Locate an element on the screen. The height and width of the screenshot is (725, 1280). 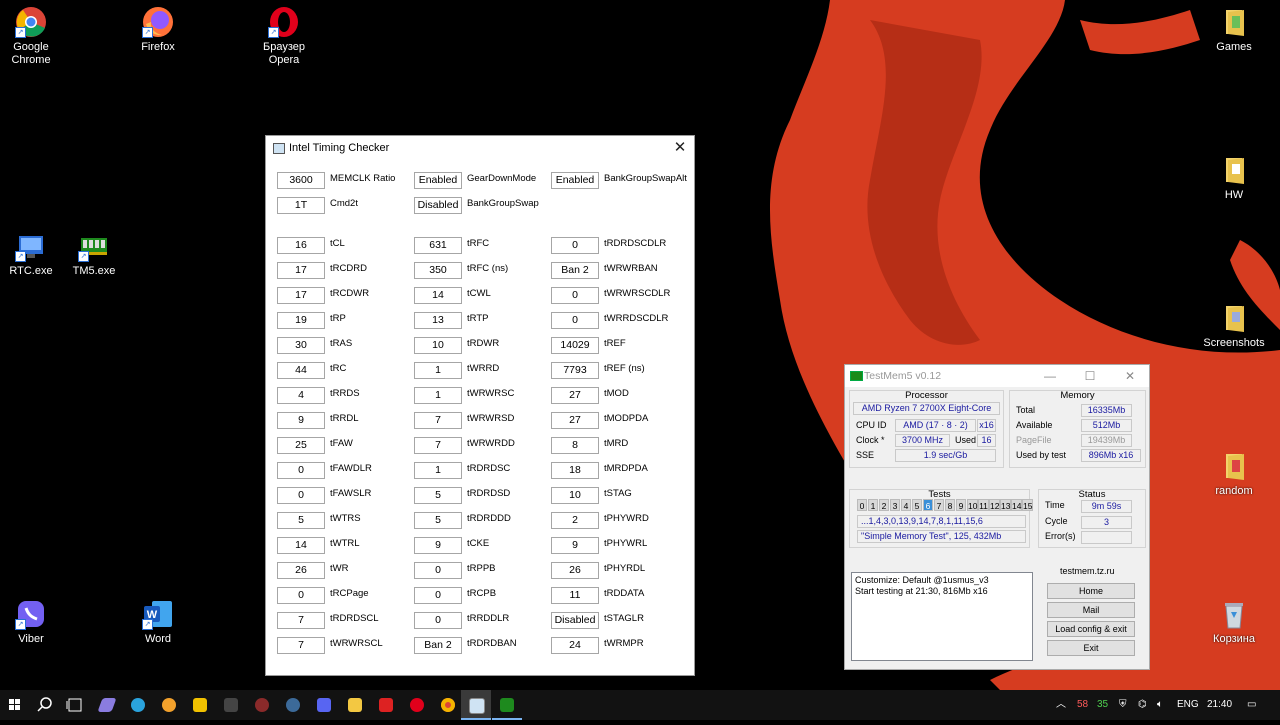
timing-value: 7 is located at coordinates (301, 620).